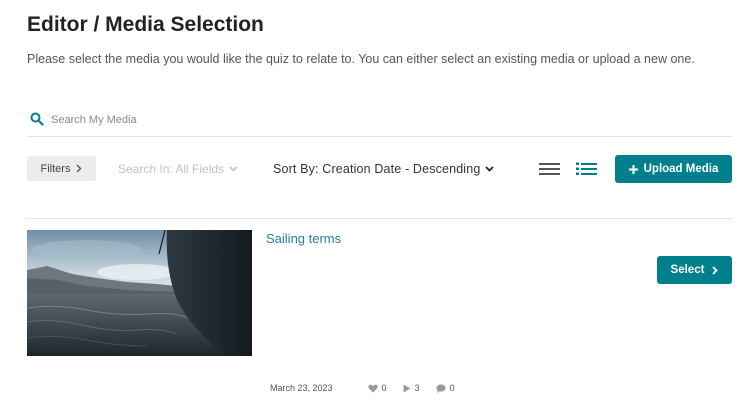 Image resolution: width=756 pixels, height=400 pixels. What do you see at coordinates (379, 218) in the screenshot?
I see `divider` at bounding box center [379, 218].